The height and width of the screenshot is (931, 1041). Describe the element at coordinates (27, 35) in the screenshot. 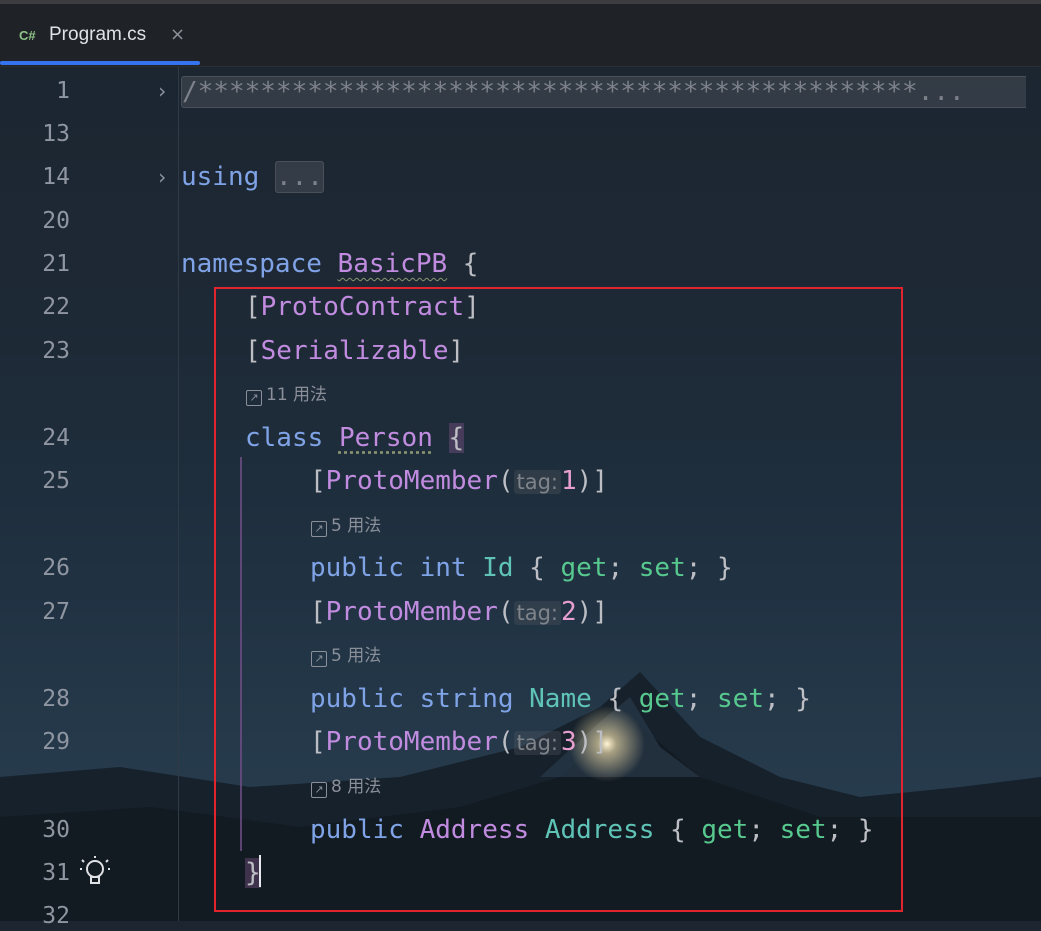

I see `csharp-file-icon: C#` at that location.